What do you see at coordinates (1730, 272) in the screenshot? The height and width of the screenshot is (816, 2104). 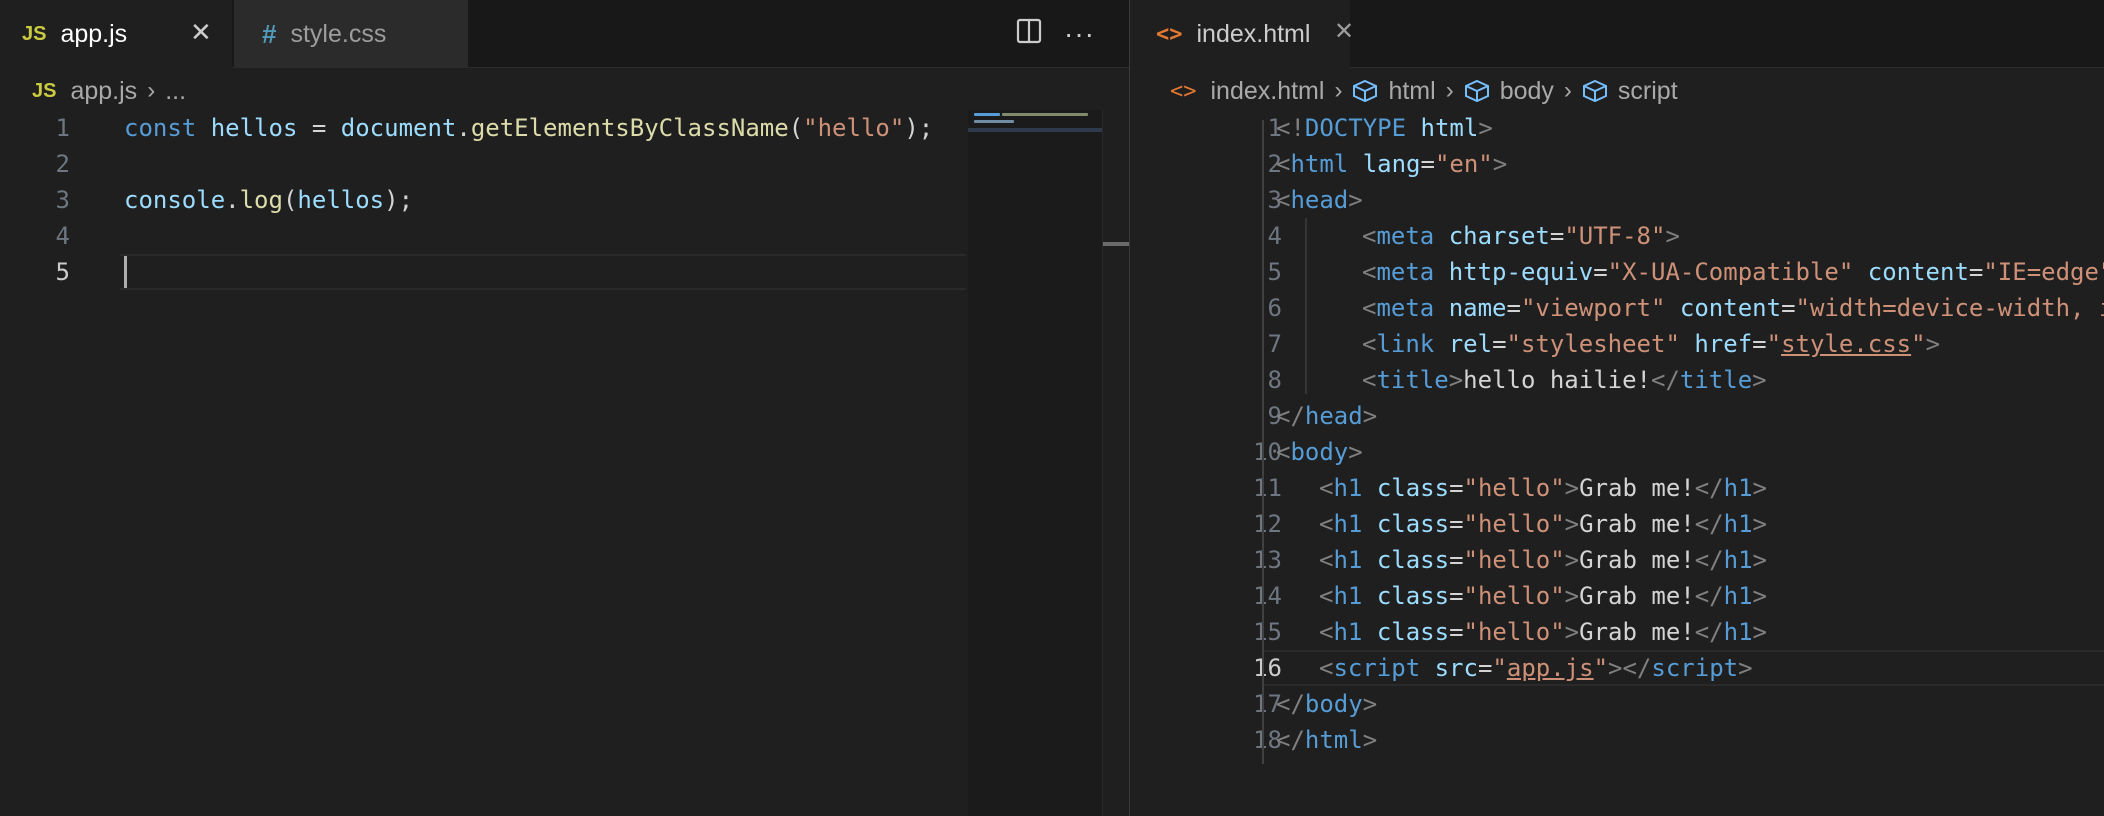 I see `code-token: "X-UA-Compatible"` at bounding box center [1730, 272].